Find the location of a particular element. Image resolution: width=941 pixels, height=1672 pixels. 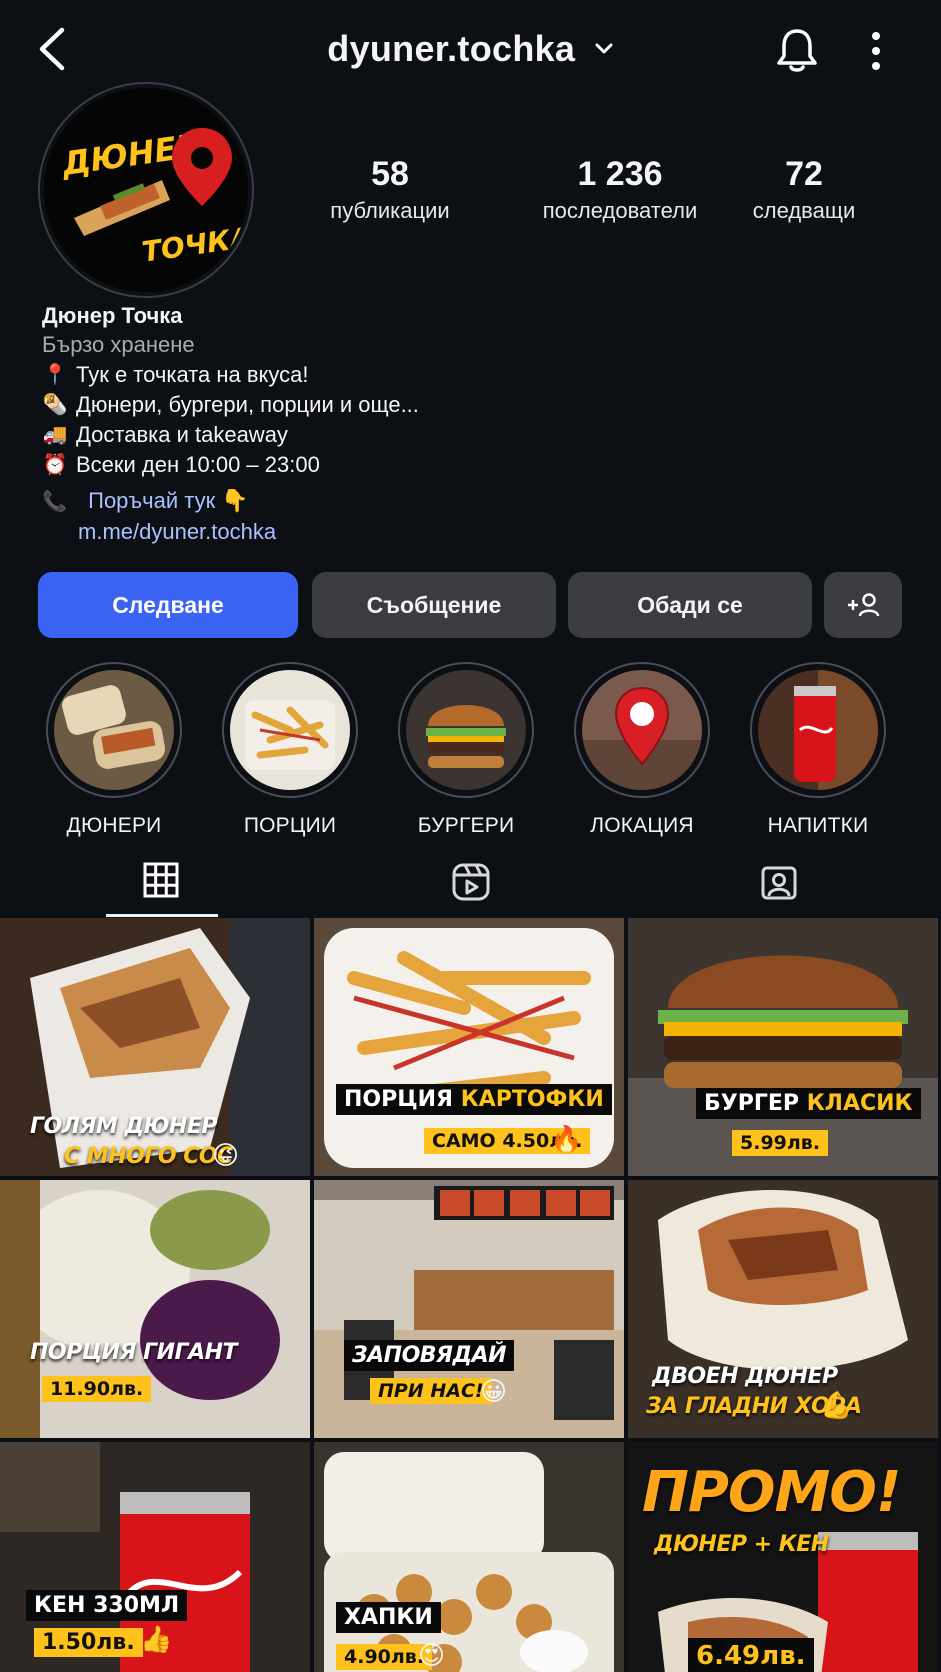

bio-line: 📍 Тук е точката на вкуса! is located at coordinates (472, 375).